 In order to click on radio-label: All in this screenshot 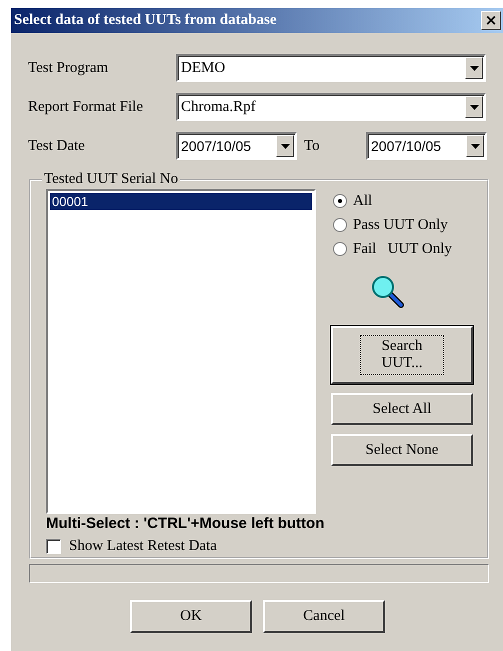, I will do `click(362, 201)`.